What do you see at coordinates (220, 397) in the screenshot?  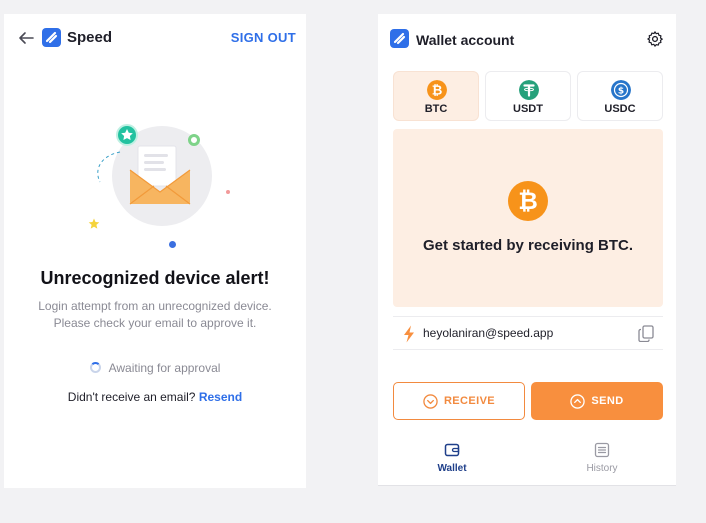 I see `resend-link: Resend` at bounding box center [220, 397].